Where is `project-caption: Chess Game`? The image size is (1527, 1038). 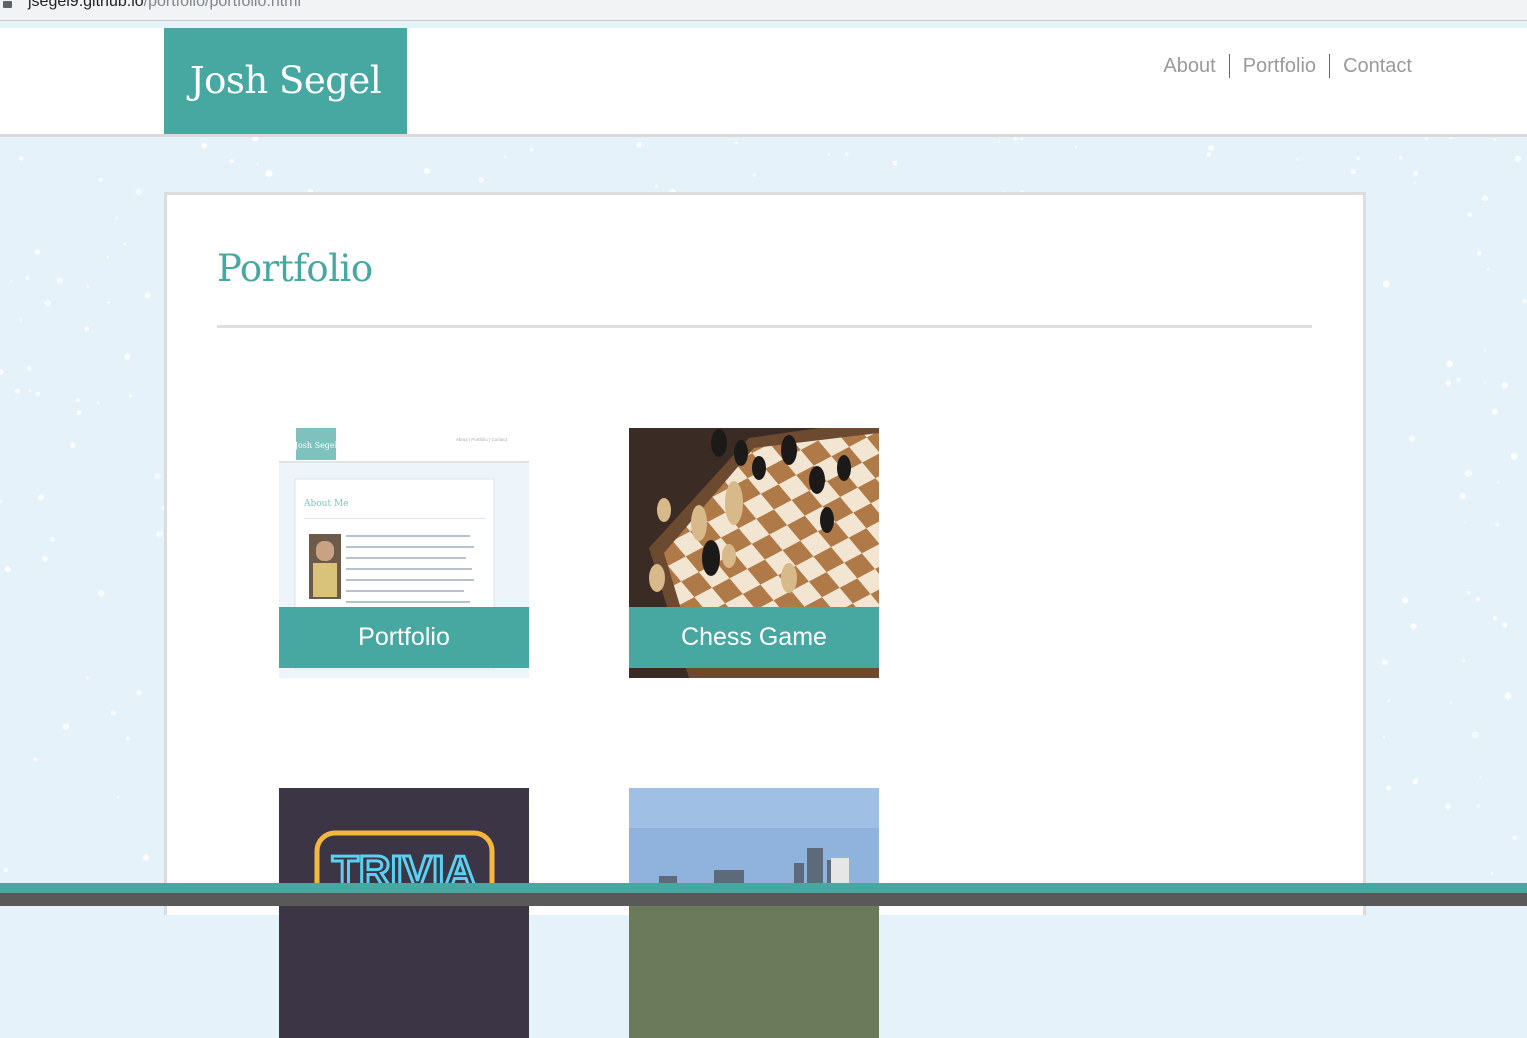
project-caption: Chess Game is located at coordinates (754, 637).